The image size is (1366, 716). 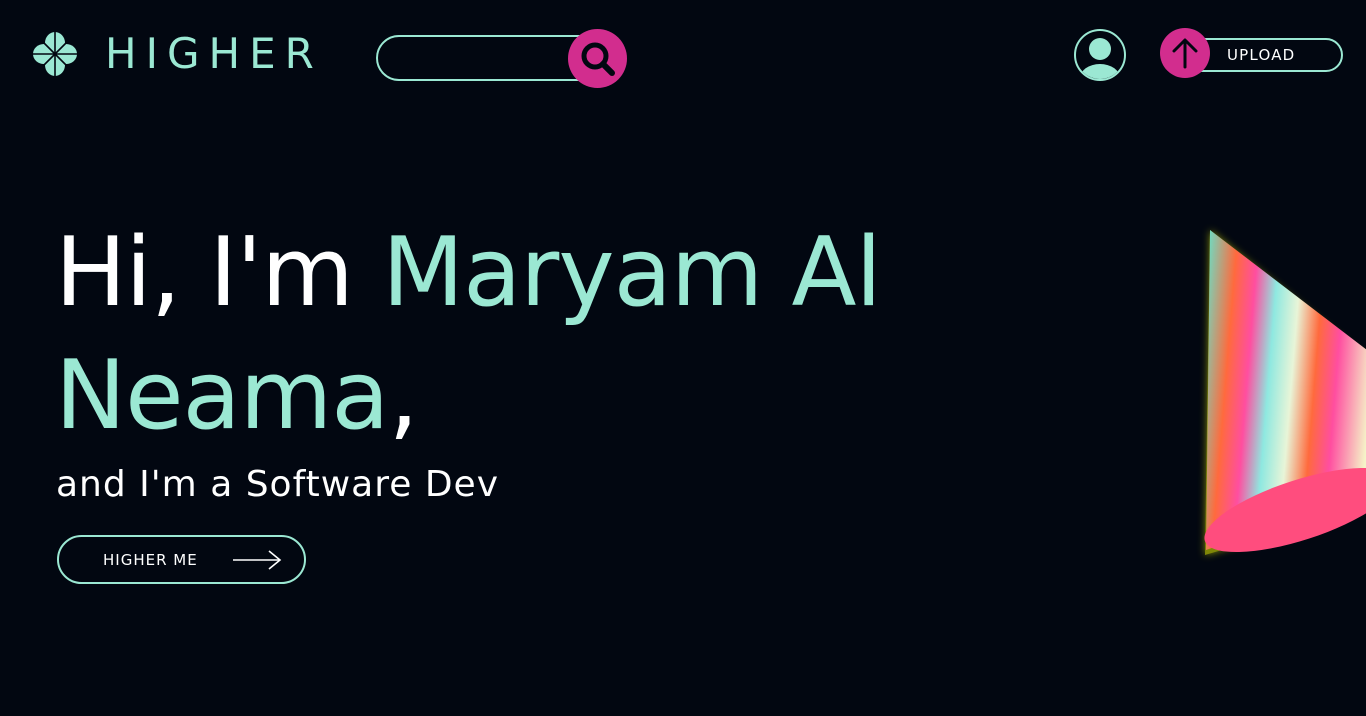 I want to click on search-button, so click(x=597, y=58).